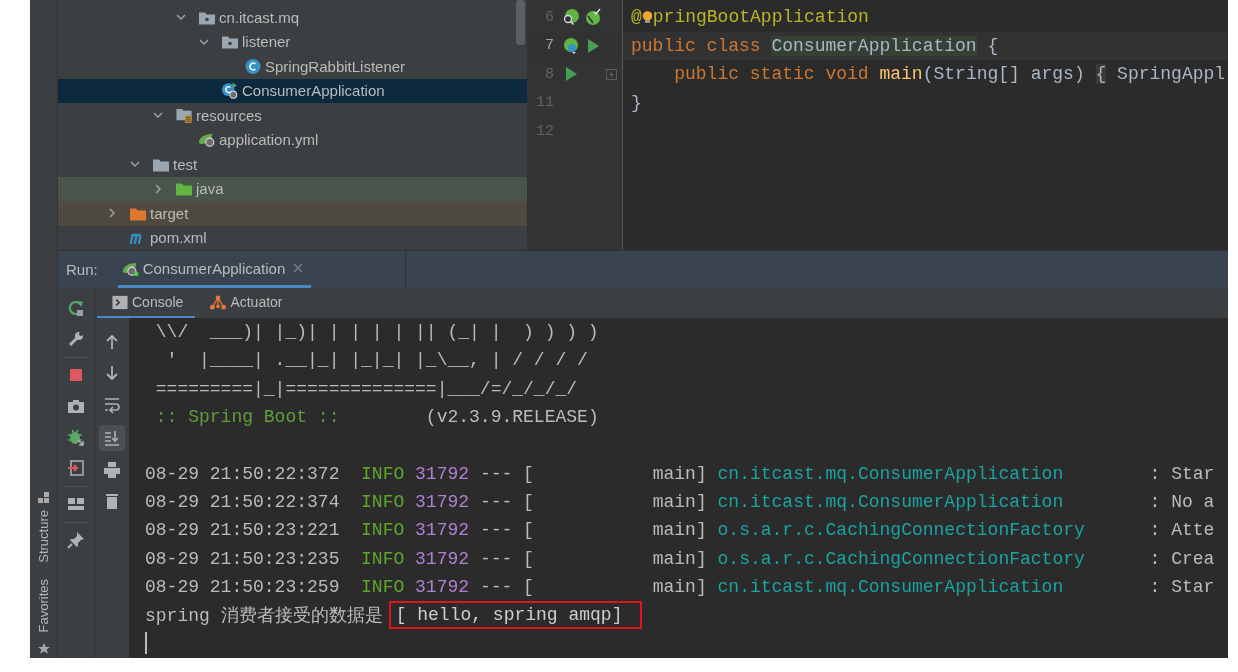 This screenshot has height=672, width=1238. What do you see at coordinates (647, 17) in the screenshot?
I see `lightbulb-icon` at bounding box center [647, 17].